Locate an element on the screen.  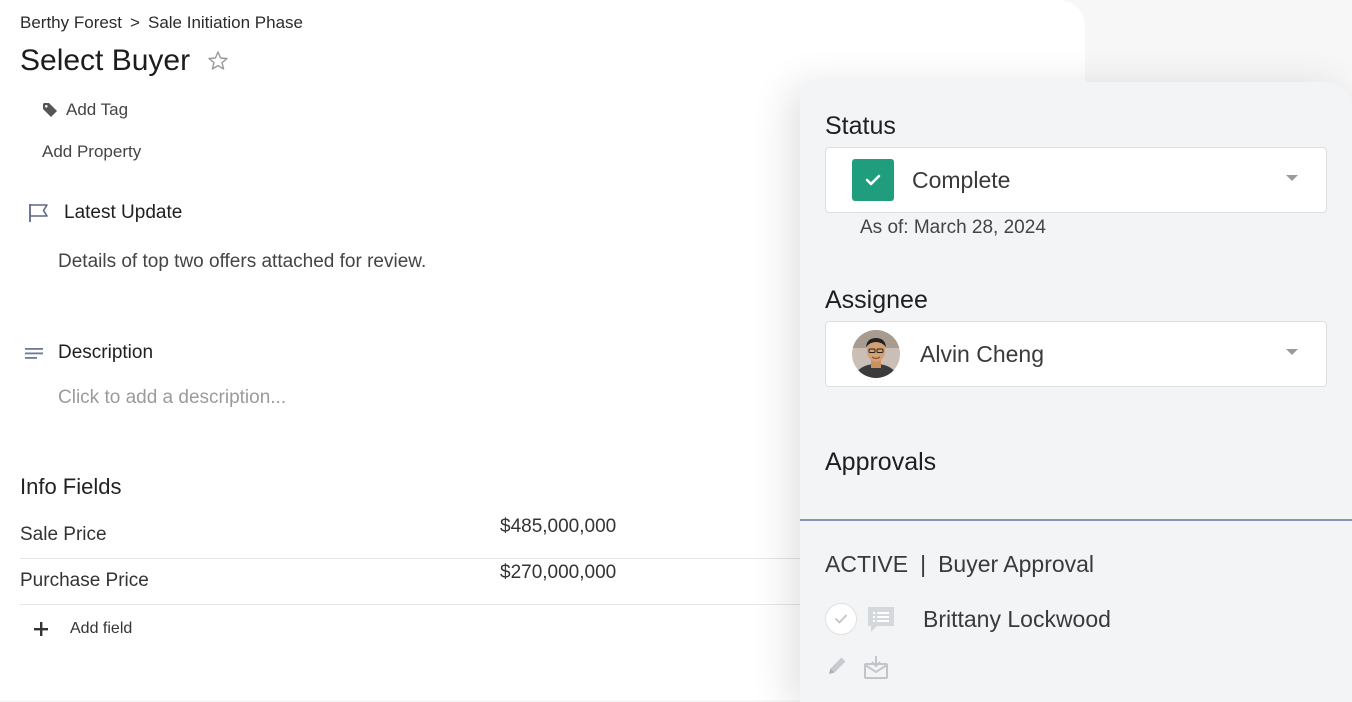
description-title: Description is located at coordinates (106, 352).